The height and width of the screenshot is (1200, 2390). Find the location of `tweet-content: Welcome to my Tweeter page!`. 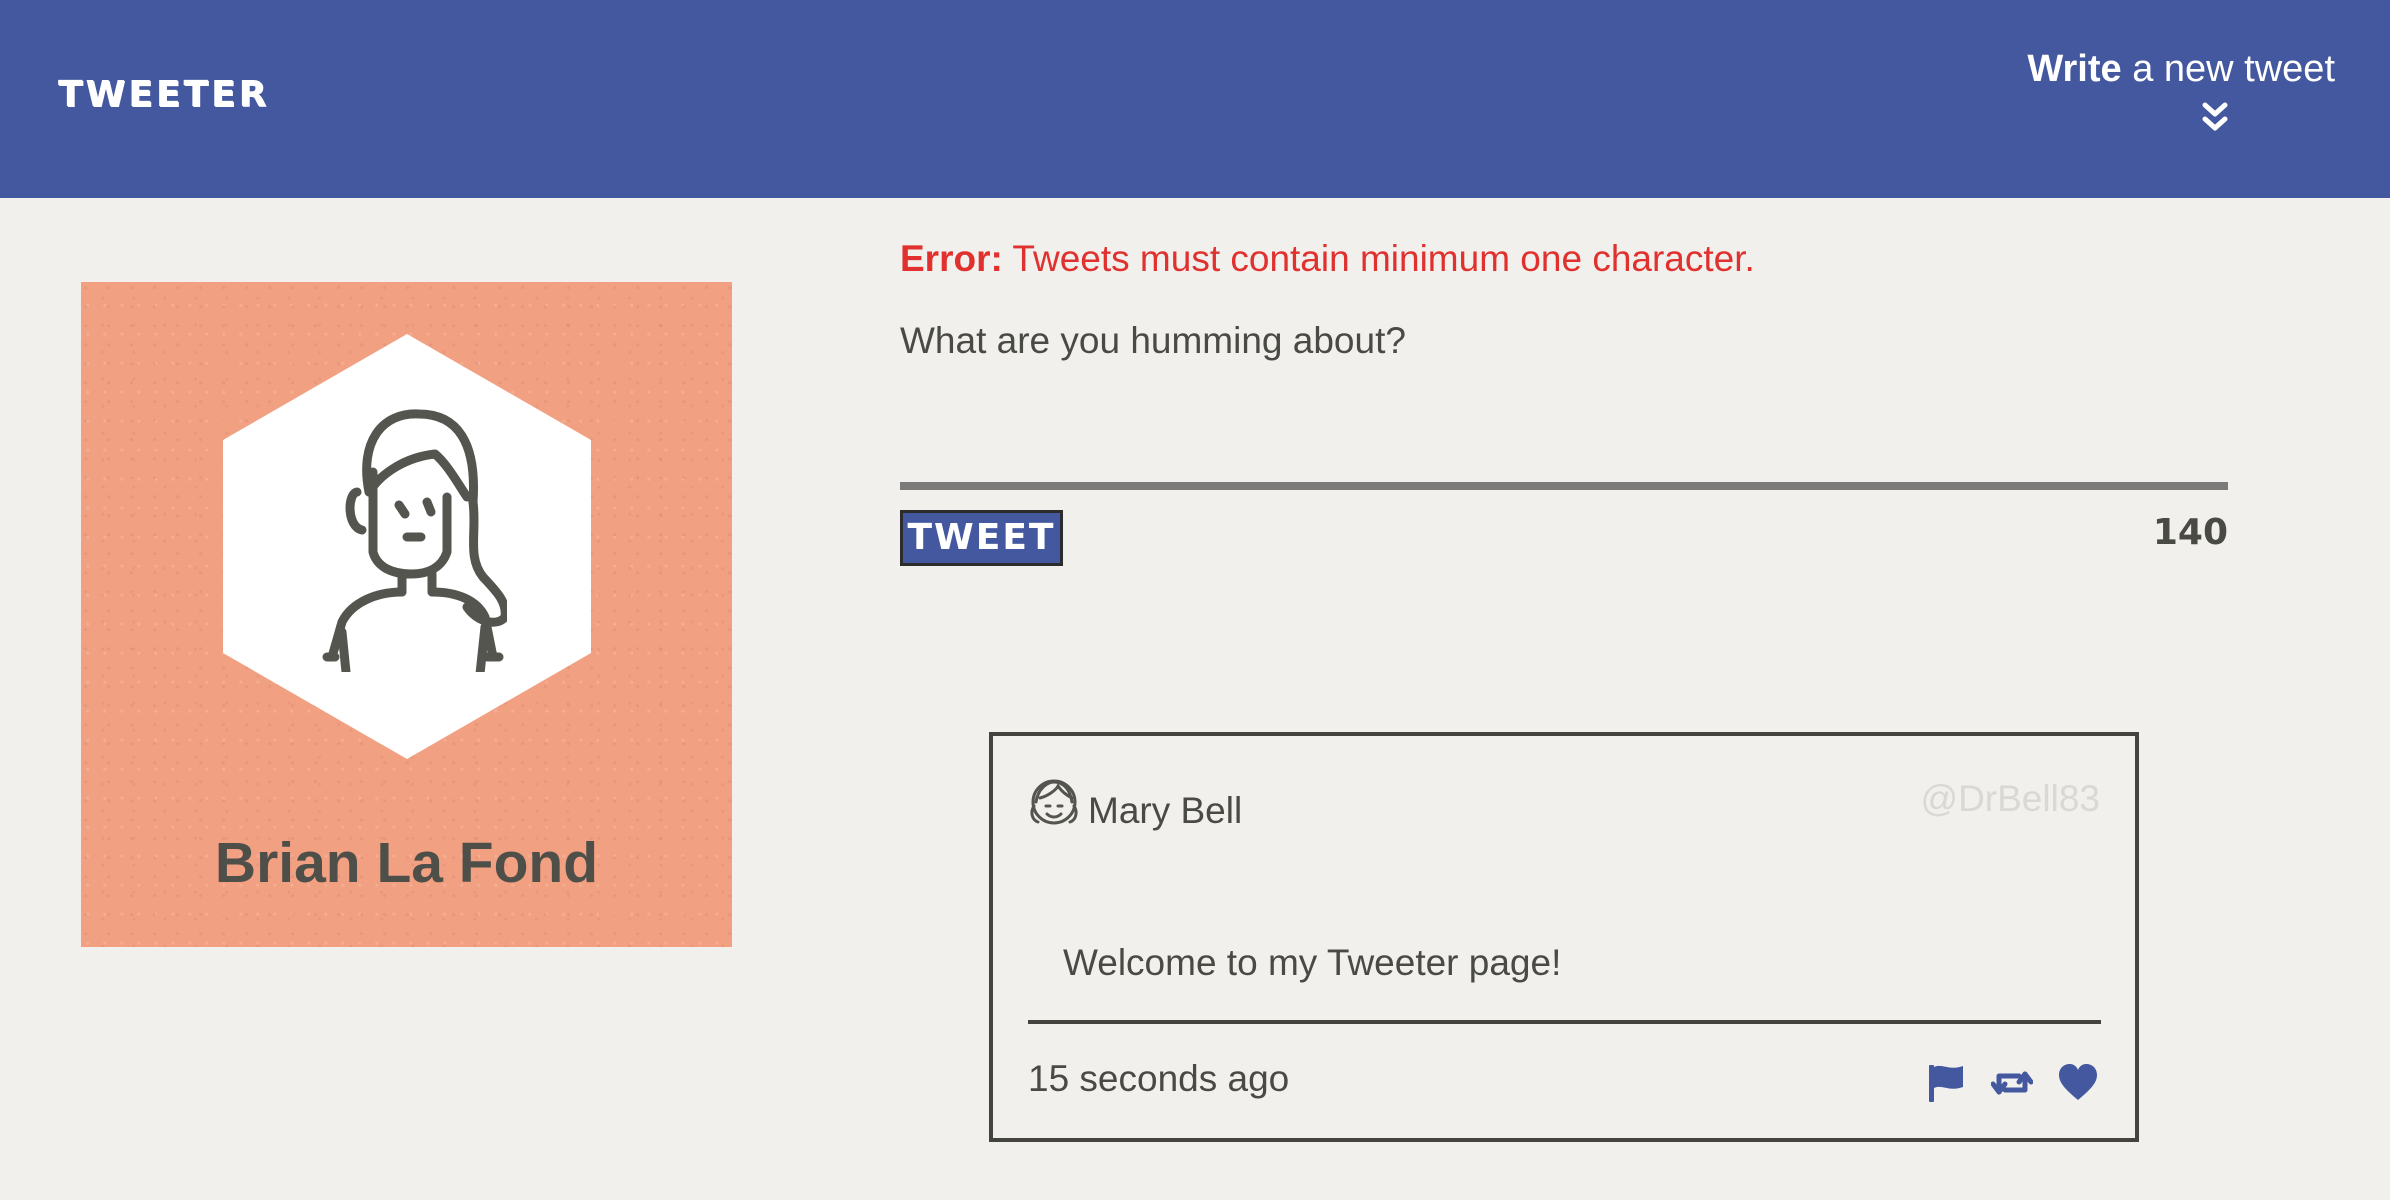

tweet-content: Welcome to my Tweeter page! is located at coordinates (1312, 962).